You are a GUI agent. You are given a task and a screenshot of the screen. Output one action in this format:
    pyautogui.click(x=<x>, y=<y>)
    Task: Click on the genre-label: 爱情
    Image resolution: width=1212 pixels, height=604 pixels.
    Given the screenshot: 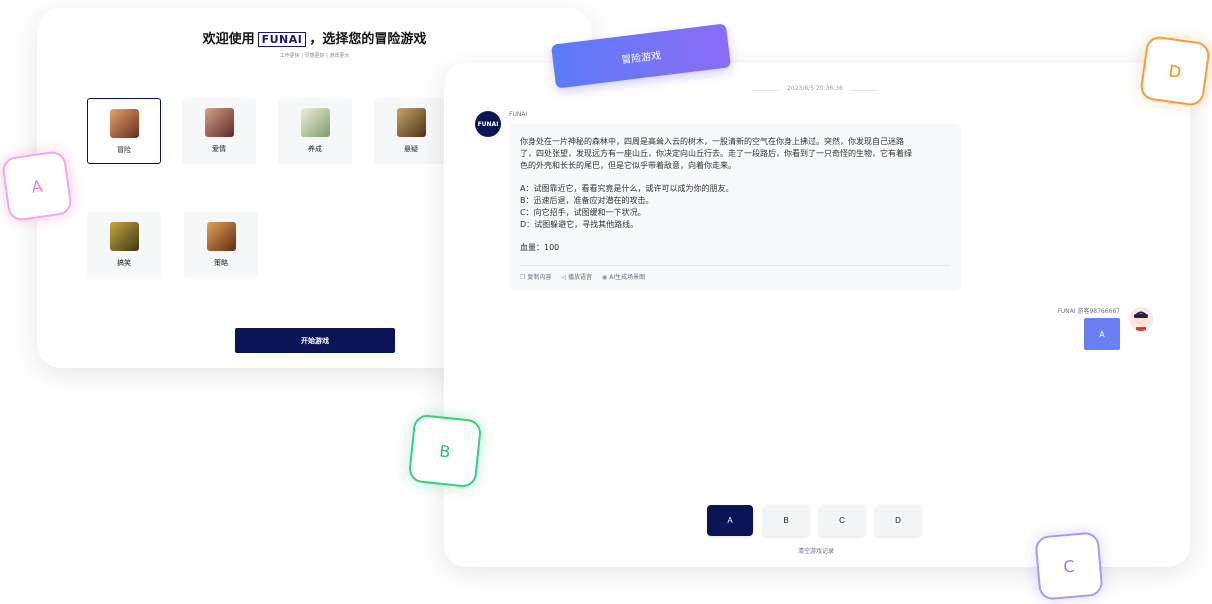 What is the action you would take?
    pyautogui.click(x=219, y=149)
    